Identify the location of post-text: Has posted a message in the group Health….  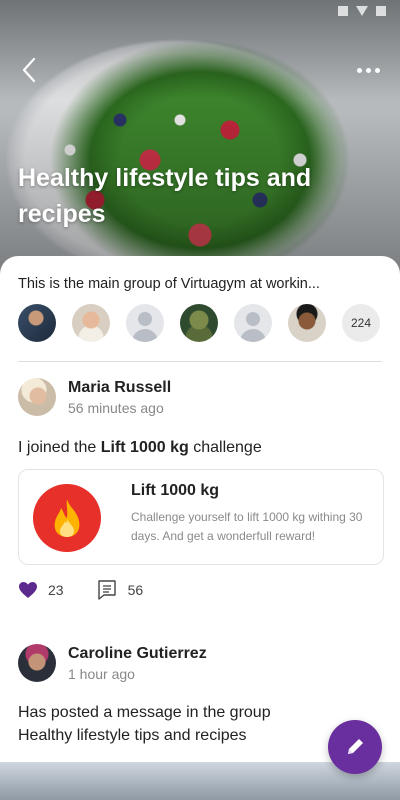
(144, 724).